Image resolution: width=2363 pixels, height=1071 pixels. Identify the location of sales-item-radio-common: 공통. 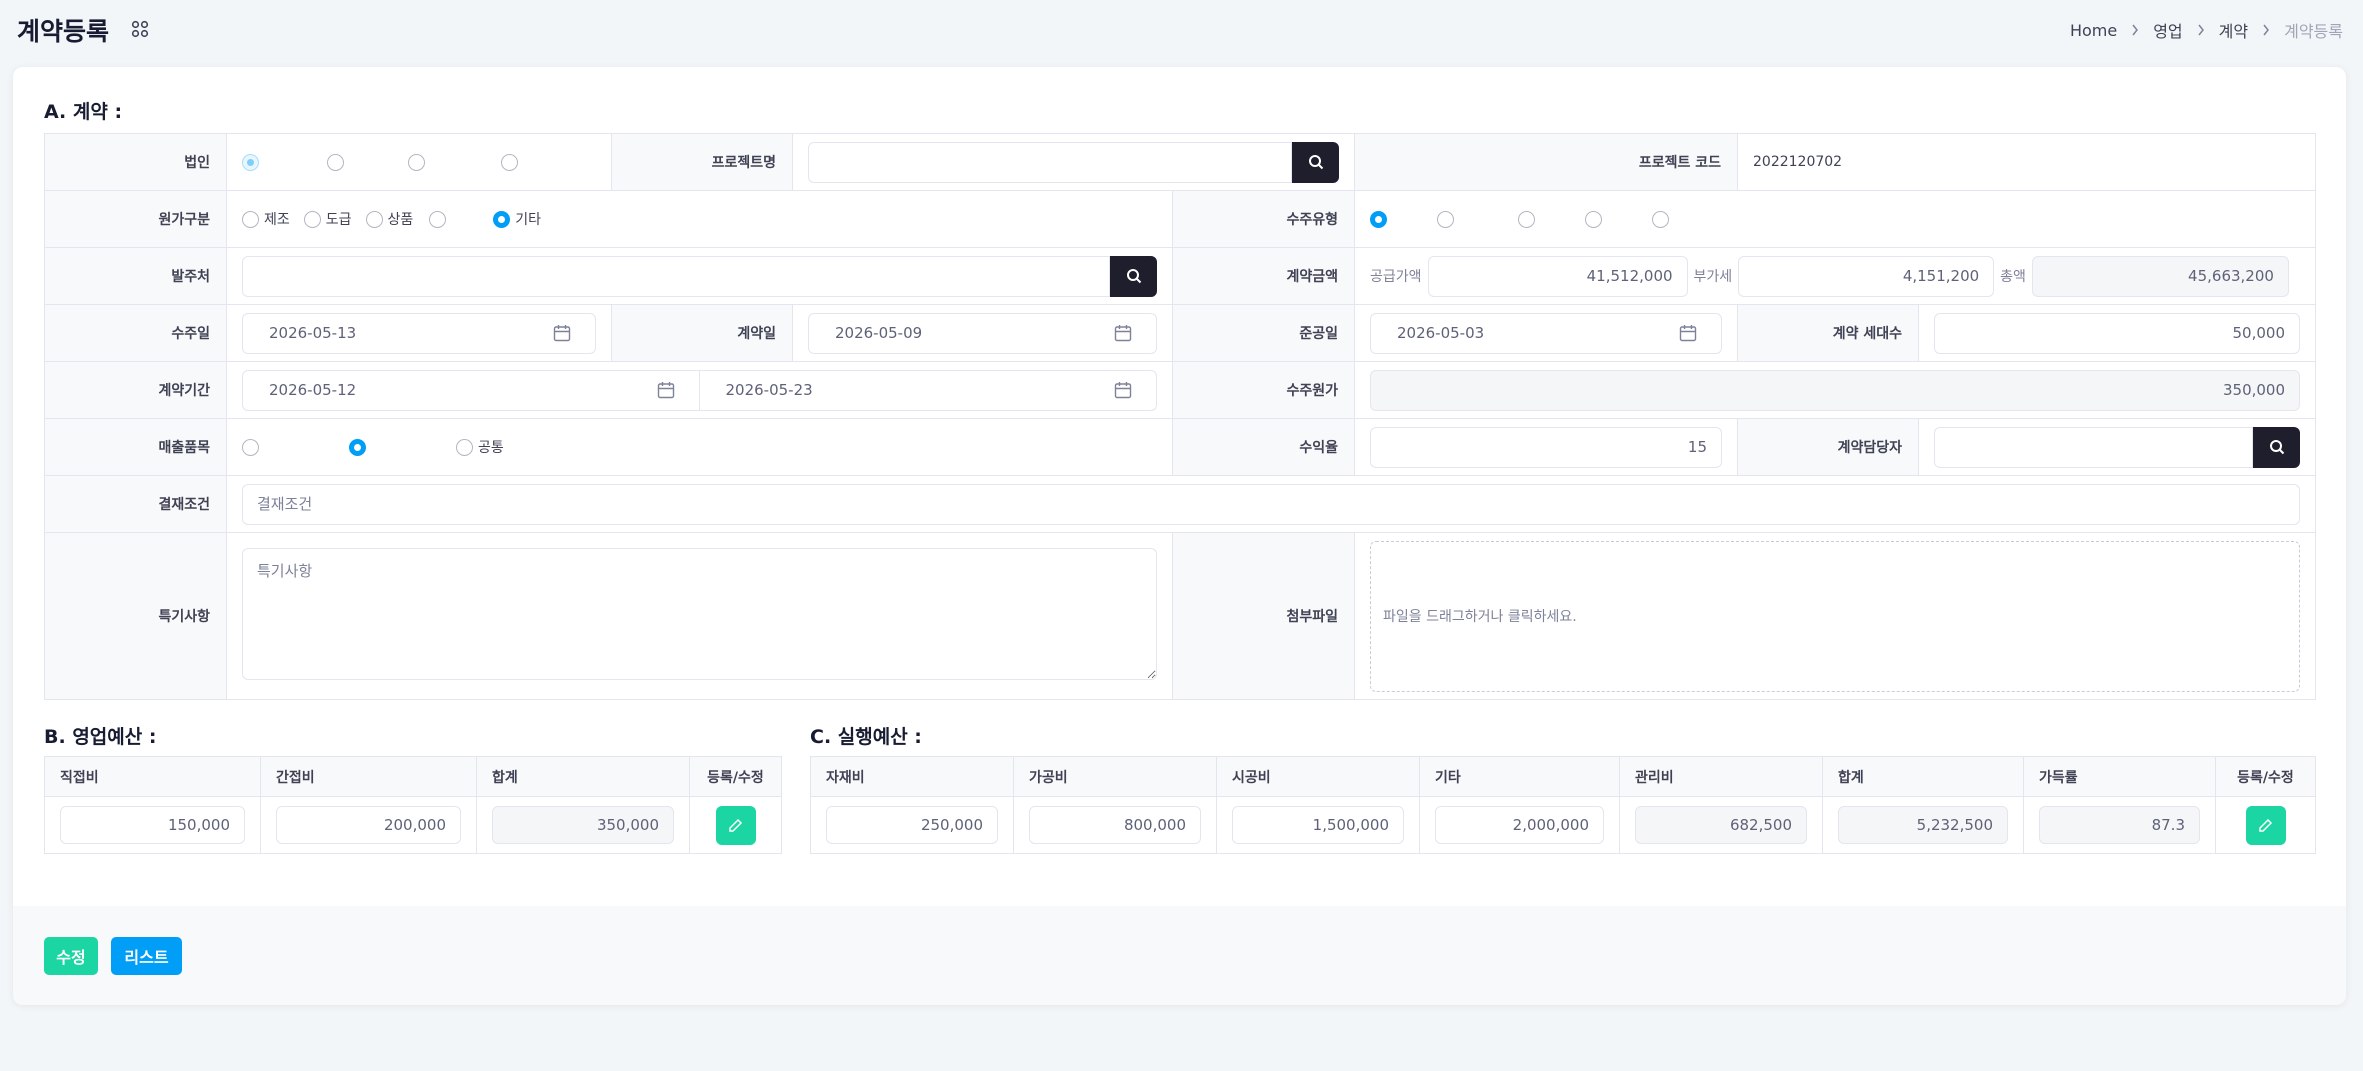
(480, 447).